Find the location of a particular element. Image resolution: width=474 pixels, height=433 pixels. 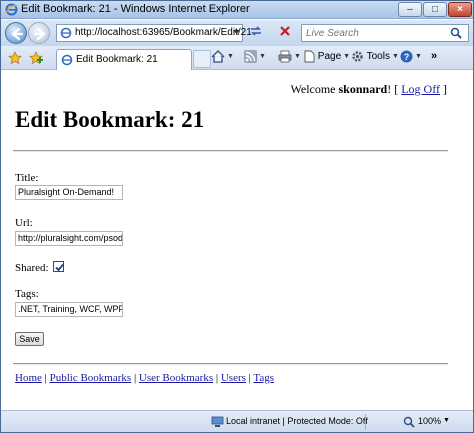

page-title: Edit Bookmark: 21 is located at coordinates (110, 119).